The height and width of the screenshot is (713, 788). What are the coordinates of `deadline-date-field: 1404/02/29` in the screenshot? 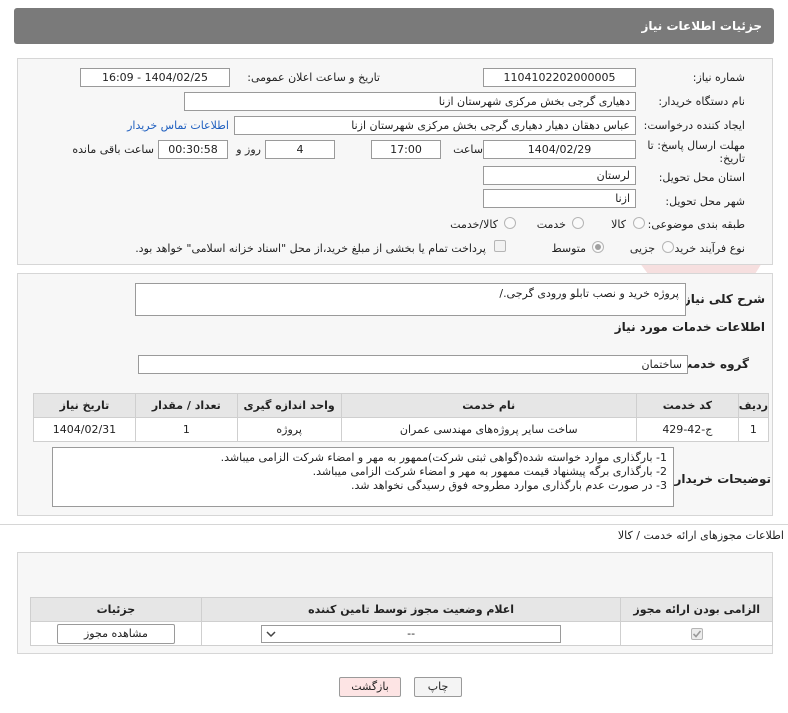 It's located at (559, 149).